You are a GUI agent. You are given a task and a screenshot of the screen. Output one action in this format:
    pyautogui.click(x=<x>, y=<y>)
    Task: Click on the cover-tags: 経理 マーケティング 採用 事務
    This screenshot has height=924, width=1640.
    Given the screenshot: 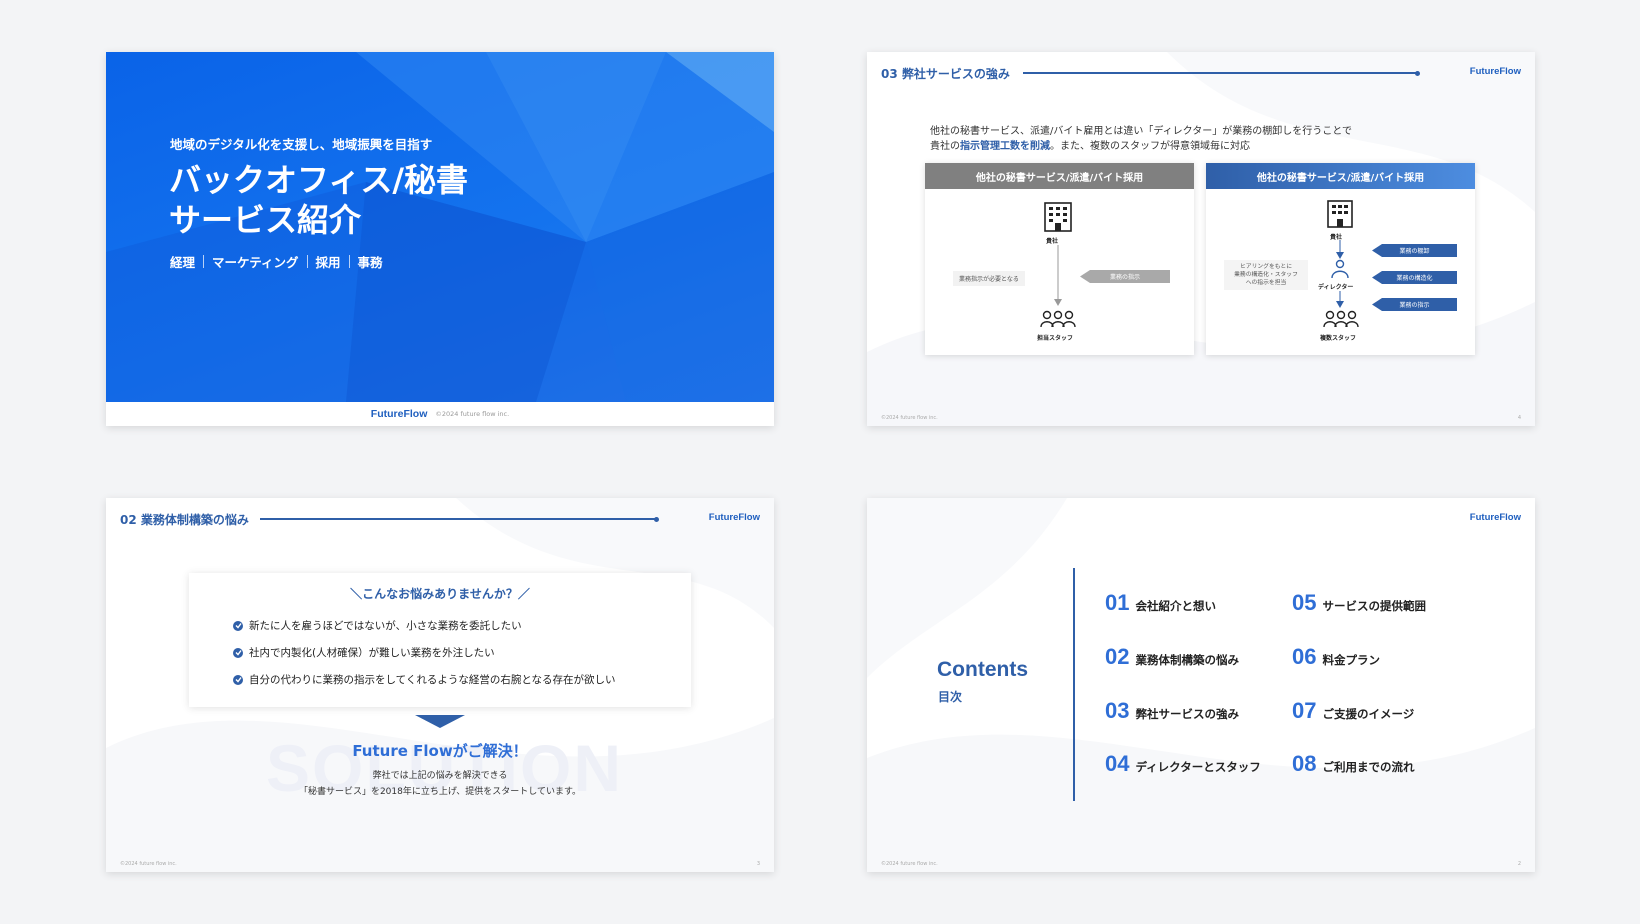 What is the action you would take?
    pyautogui.click(x=276, y=261)
    